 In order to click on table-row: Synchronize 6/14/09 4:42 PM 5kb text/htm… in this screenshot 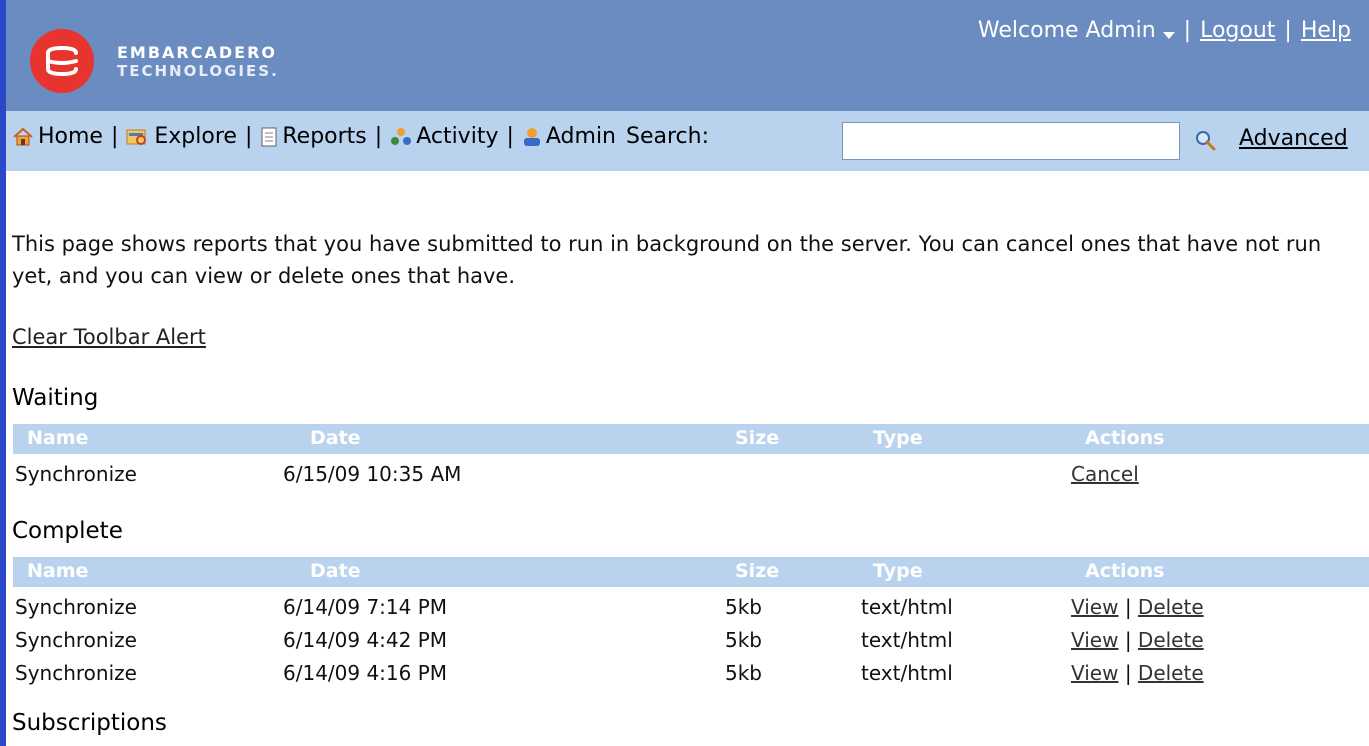, I will do `click(609, 640)`.